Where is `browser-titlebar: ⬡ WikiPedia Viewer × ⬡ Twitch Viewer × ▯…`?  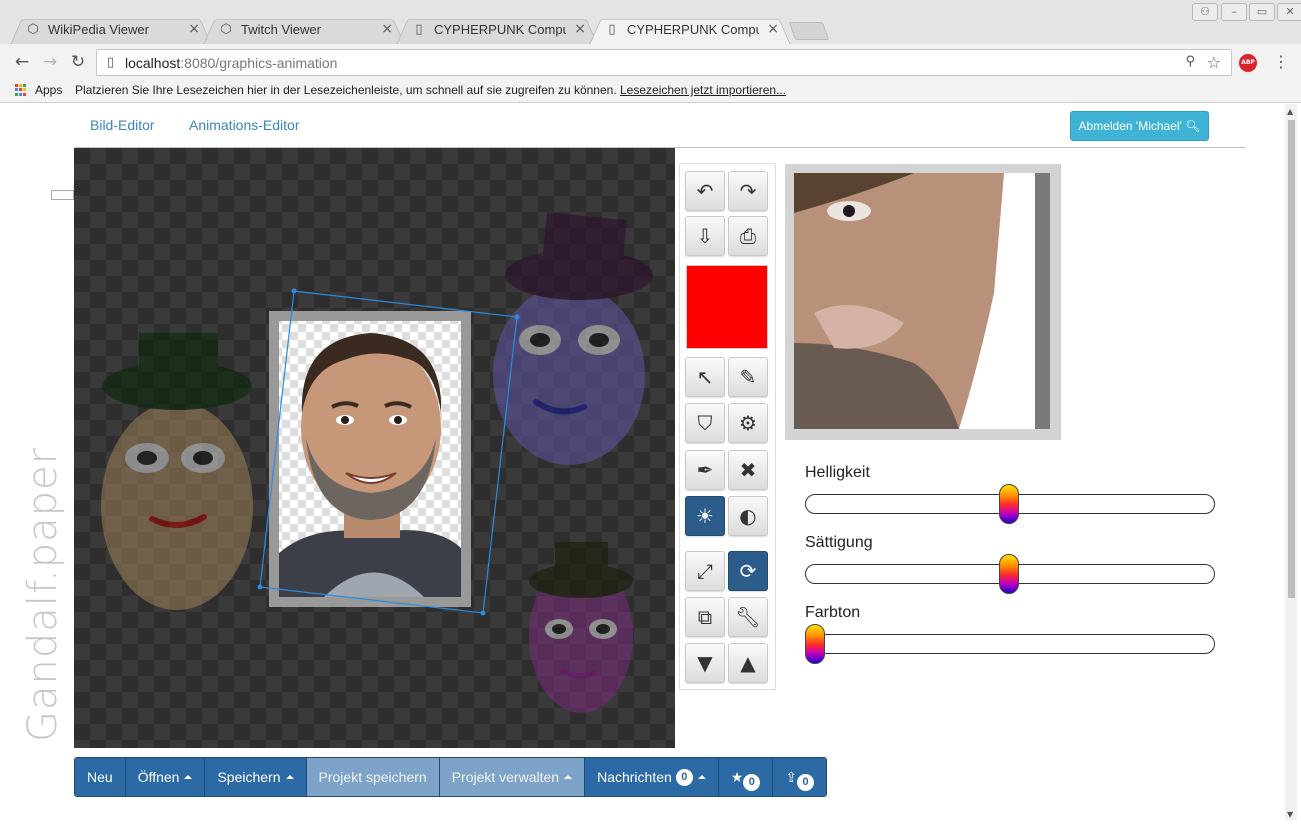 browser-titlebar: ⬡ WikiPedia Viewer × ⬡ Twitch Viewer × ▯… is located at coordinates (650, 22).